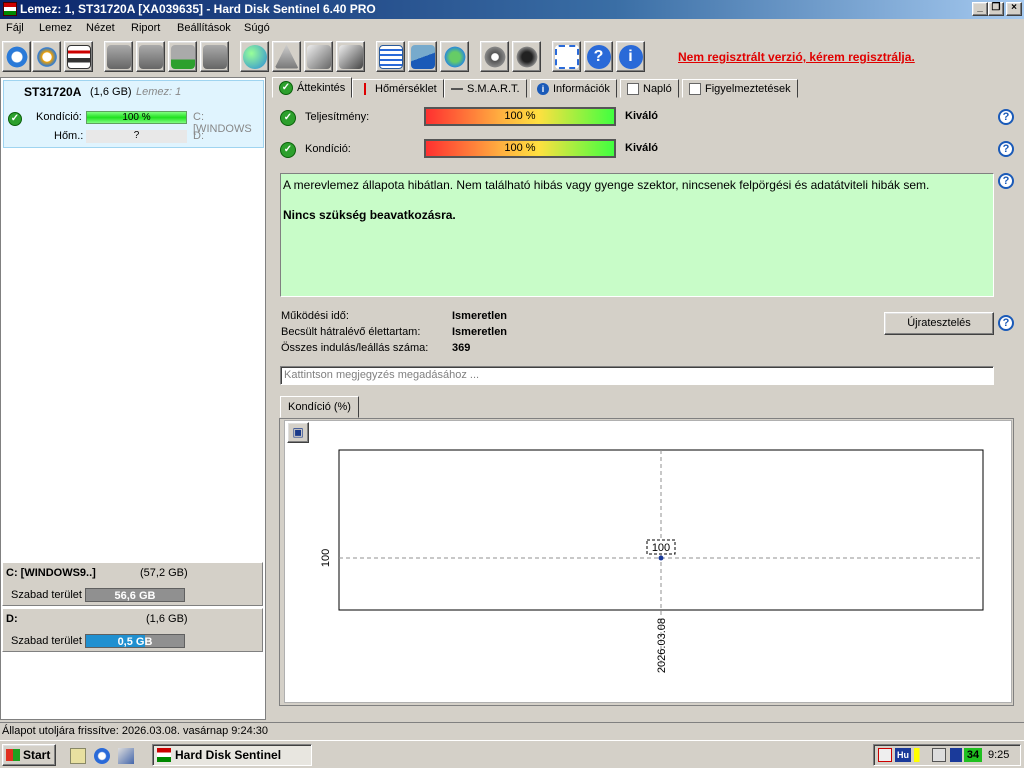 Image resolution: width=1024 pixels, height=768 pixels. What do you see at coordinates (657, 88) in the screenshot?
I see `tab-label: Napló` at bounding box center [657, 88].